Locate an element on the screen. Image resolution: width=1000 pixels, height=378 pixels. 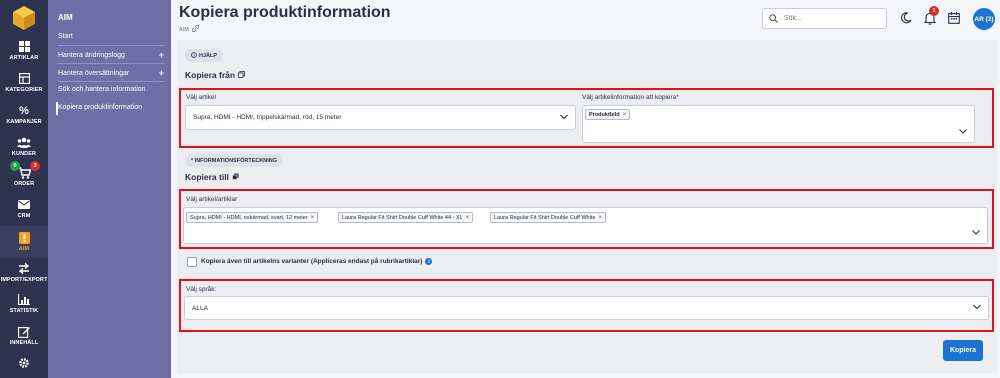
copy-icon is located at coordinates (241, 75).